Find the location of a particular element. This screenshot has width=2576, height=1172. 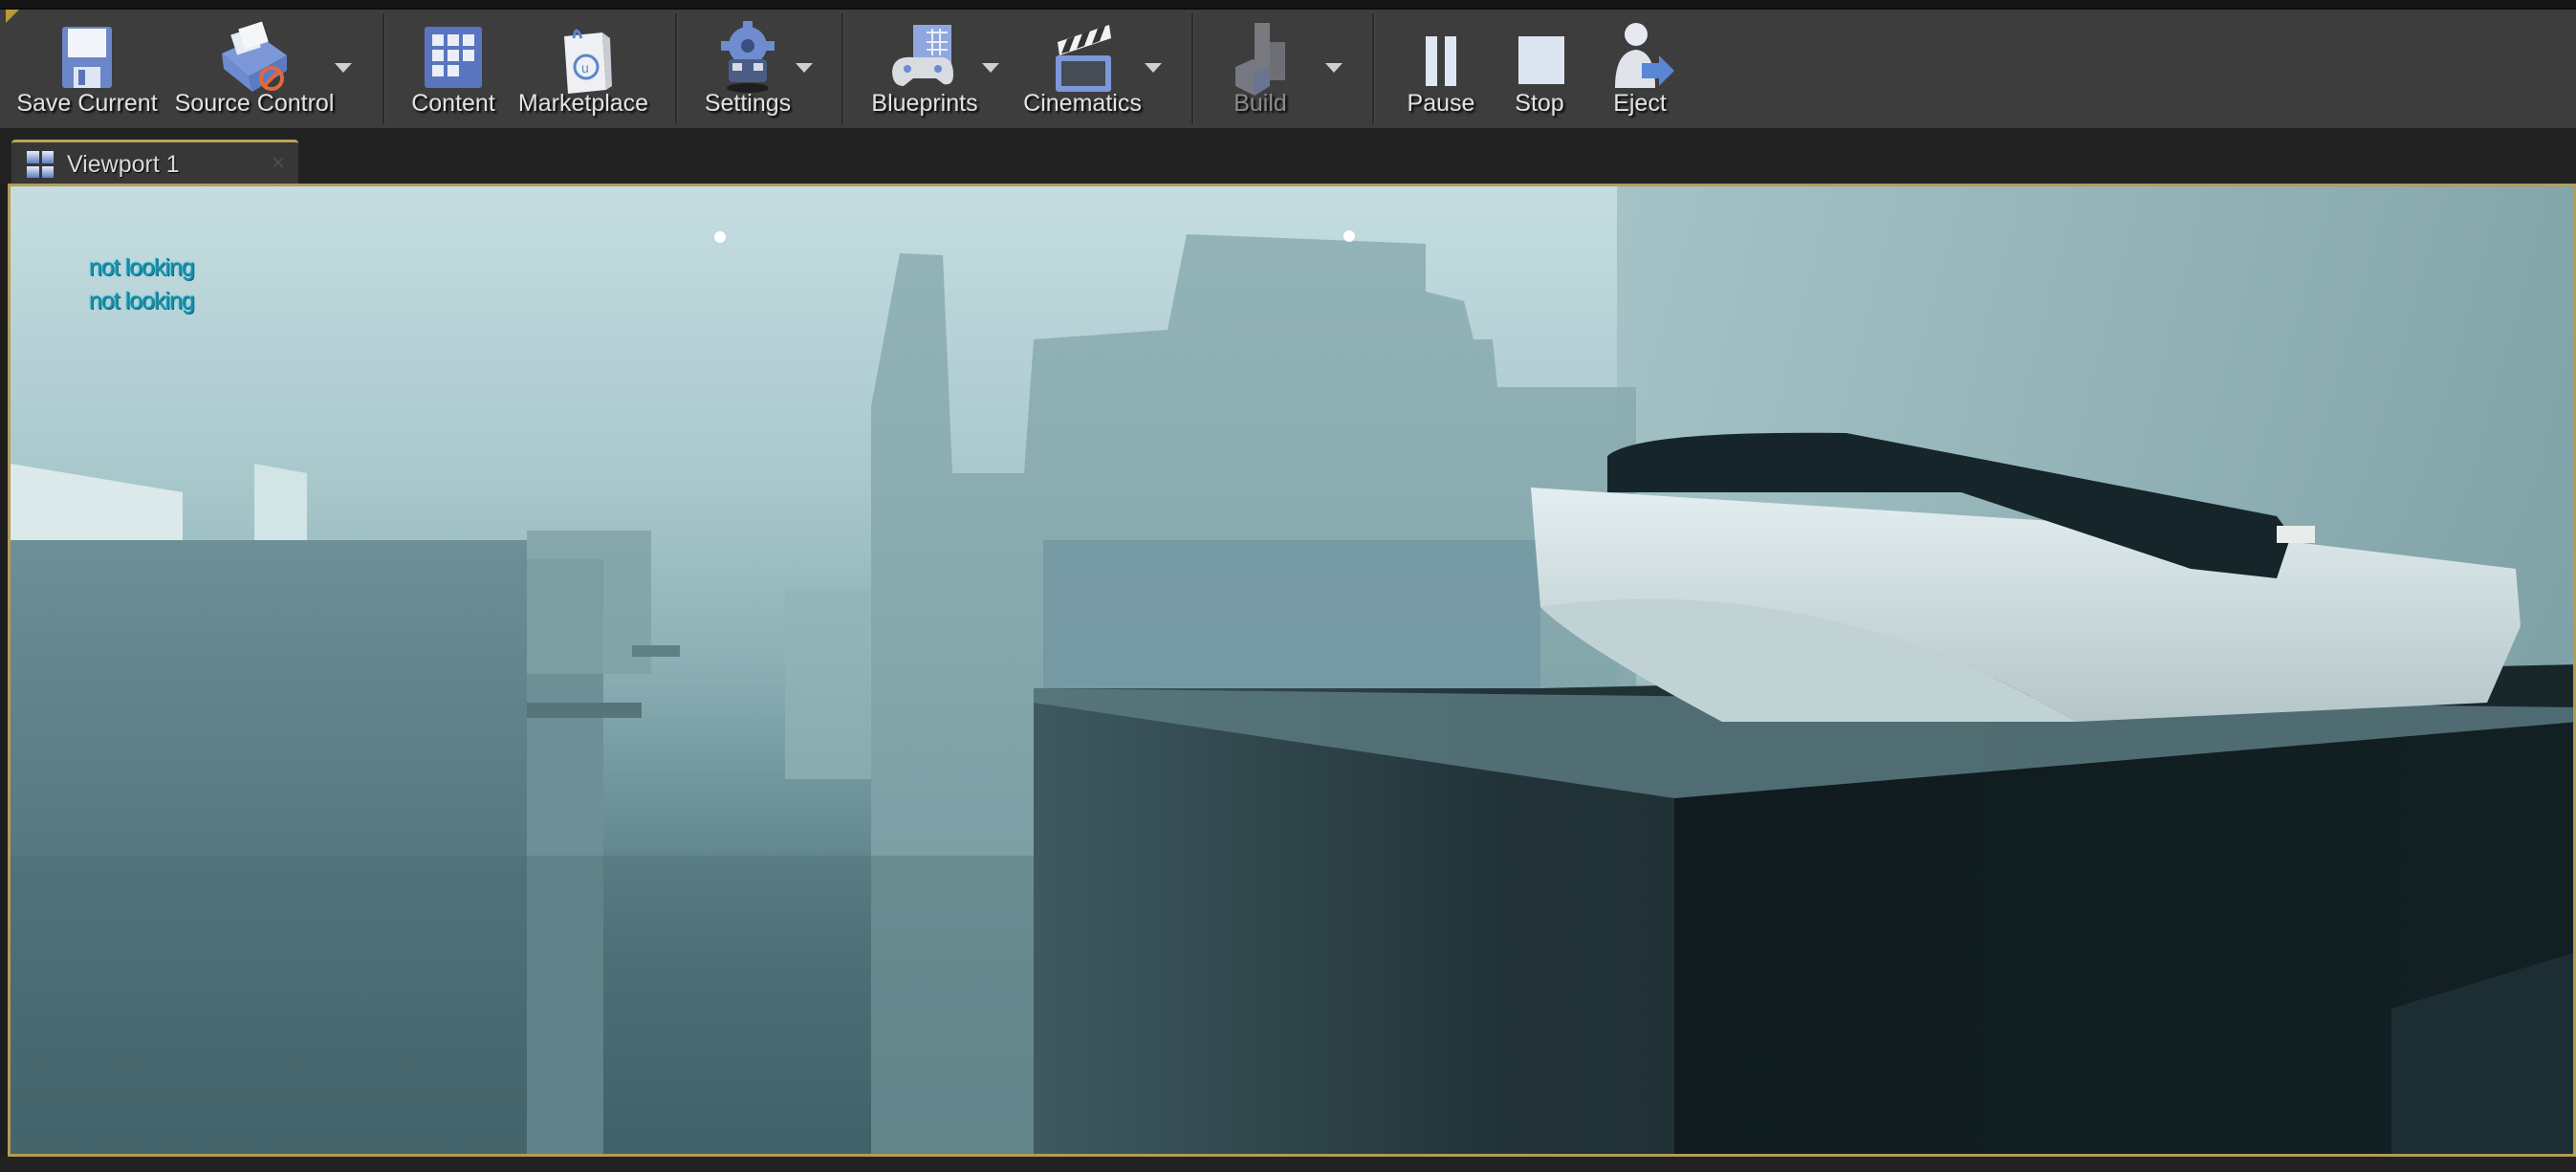

save-current-button: Save Current is located at coordinates (87, 69).